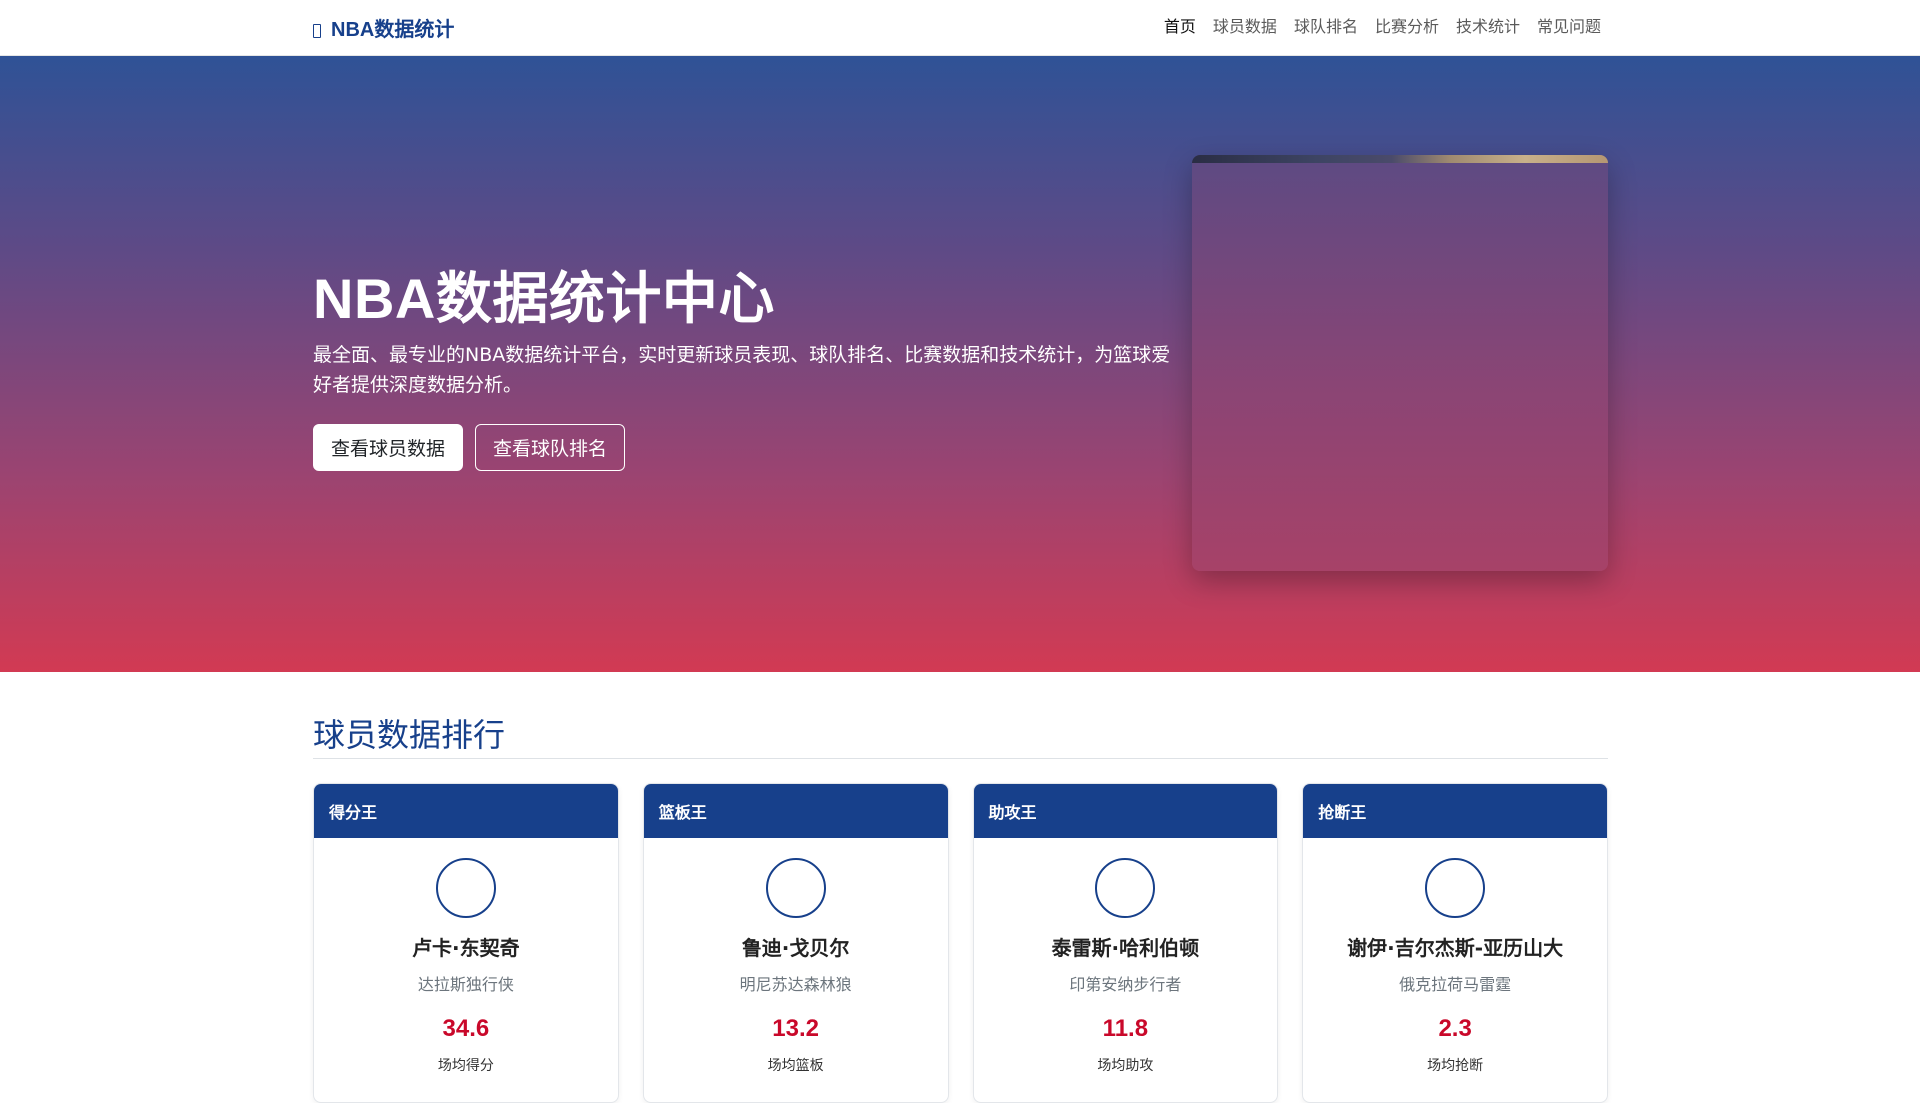 The width and height of the screenshot is (1920, 1103). What do you see at coordinates (1125, 811) in the screenshot?
I see `card-header: 助攻王` at bounding box center [1125, 811].